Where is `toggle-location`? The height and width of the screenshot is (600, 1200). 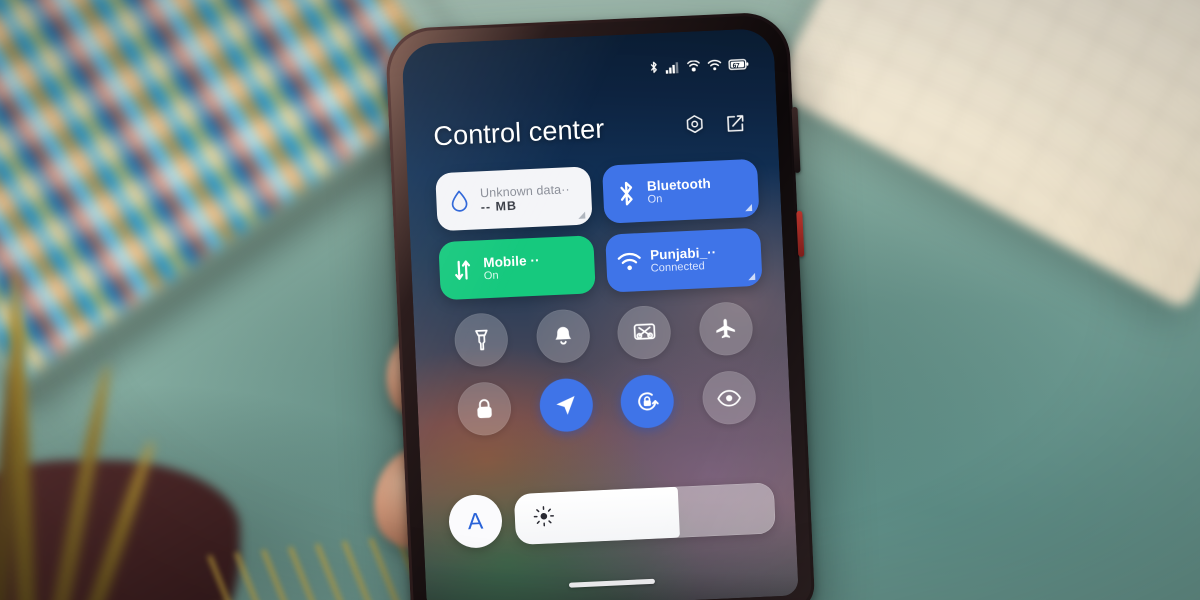 toggle-location is located at coordinates (566, 405).